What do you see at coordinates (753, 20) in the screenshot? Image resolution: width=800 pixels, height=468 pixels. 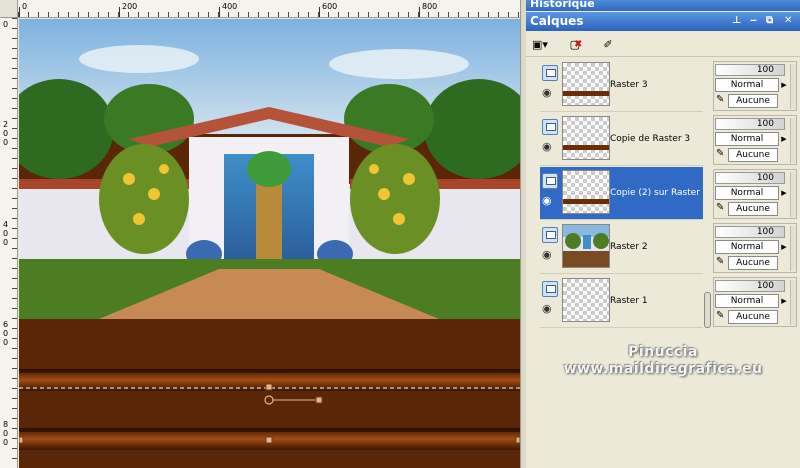 I see `minimize-icon: ‒` at bounding box center [753, 20].